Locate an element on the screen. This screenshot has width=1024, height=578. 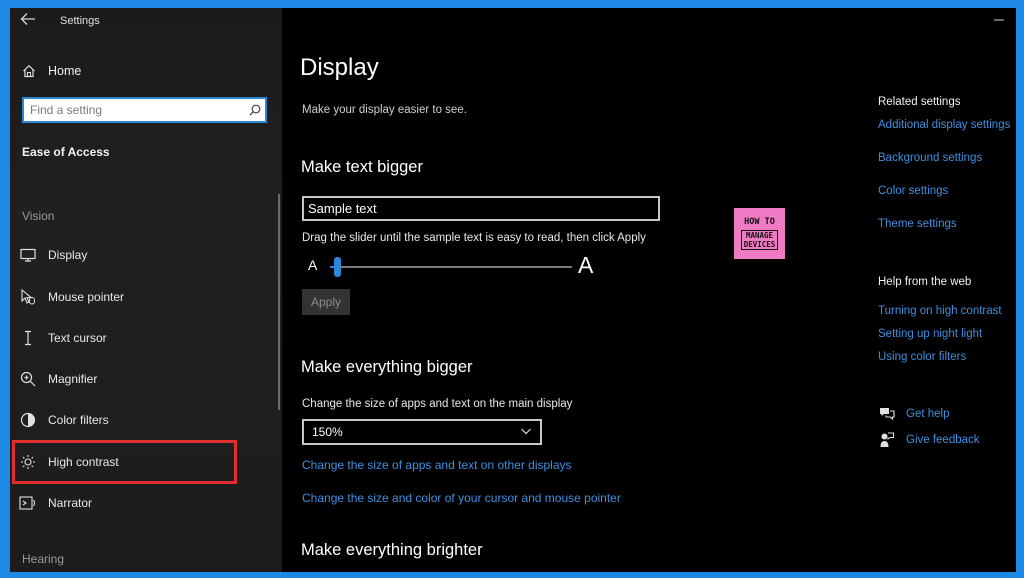
logo-box: MANAGE DEVICES is located at coordinates (759, 240).